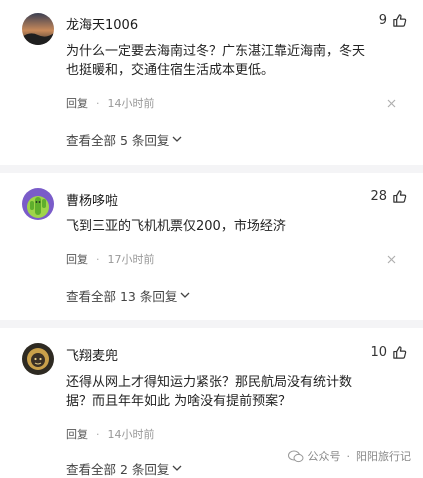 The height and width of the screenshot is (478, 423). I want to click on comment-text-line: 还得从网上才得知运力紧张？那民航局没有统计数, so click(209, 382).